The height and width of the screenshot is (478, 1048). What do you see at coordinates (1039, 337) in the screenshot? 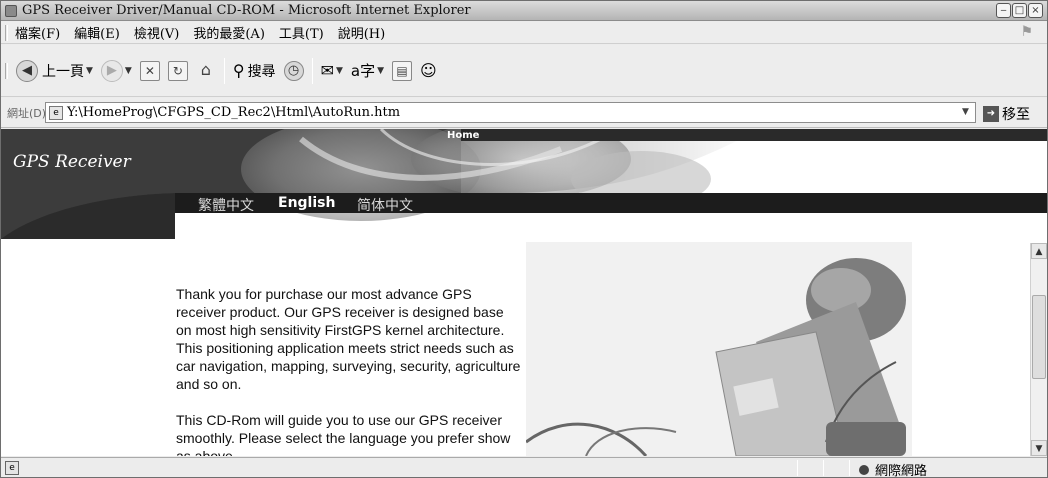
I see `scrollbar-thumb` at bounding box center [1039, 337].